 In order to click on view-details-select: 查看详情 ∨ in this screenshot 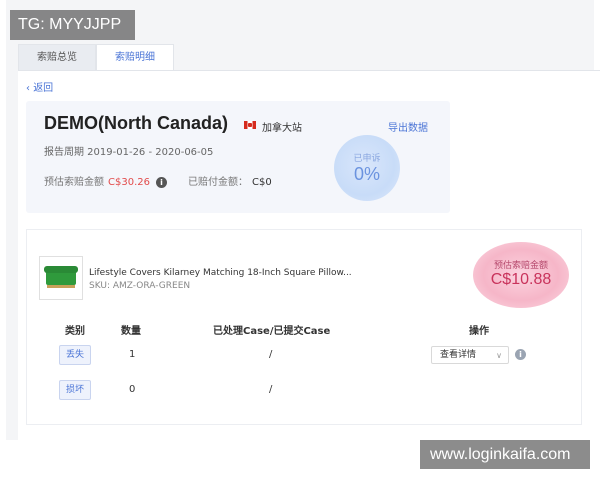, I will do `click(470, 355)`.